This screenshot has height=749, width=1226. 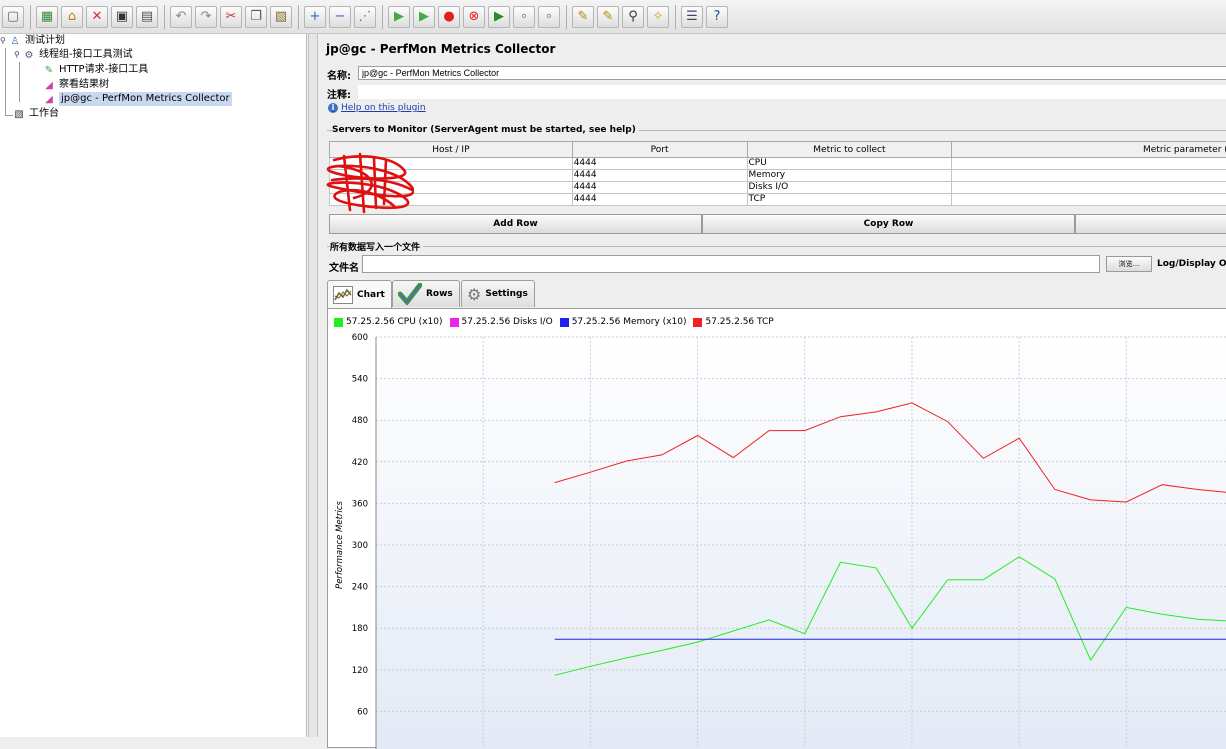 I want to click on collapse-button: −, so click(x=340, y=17).